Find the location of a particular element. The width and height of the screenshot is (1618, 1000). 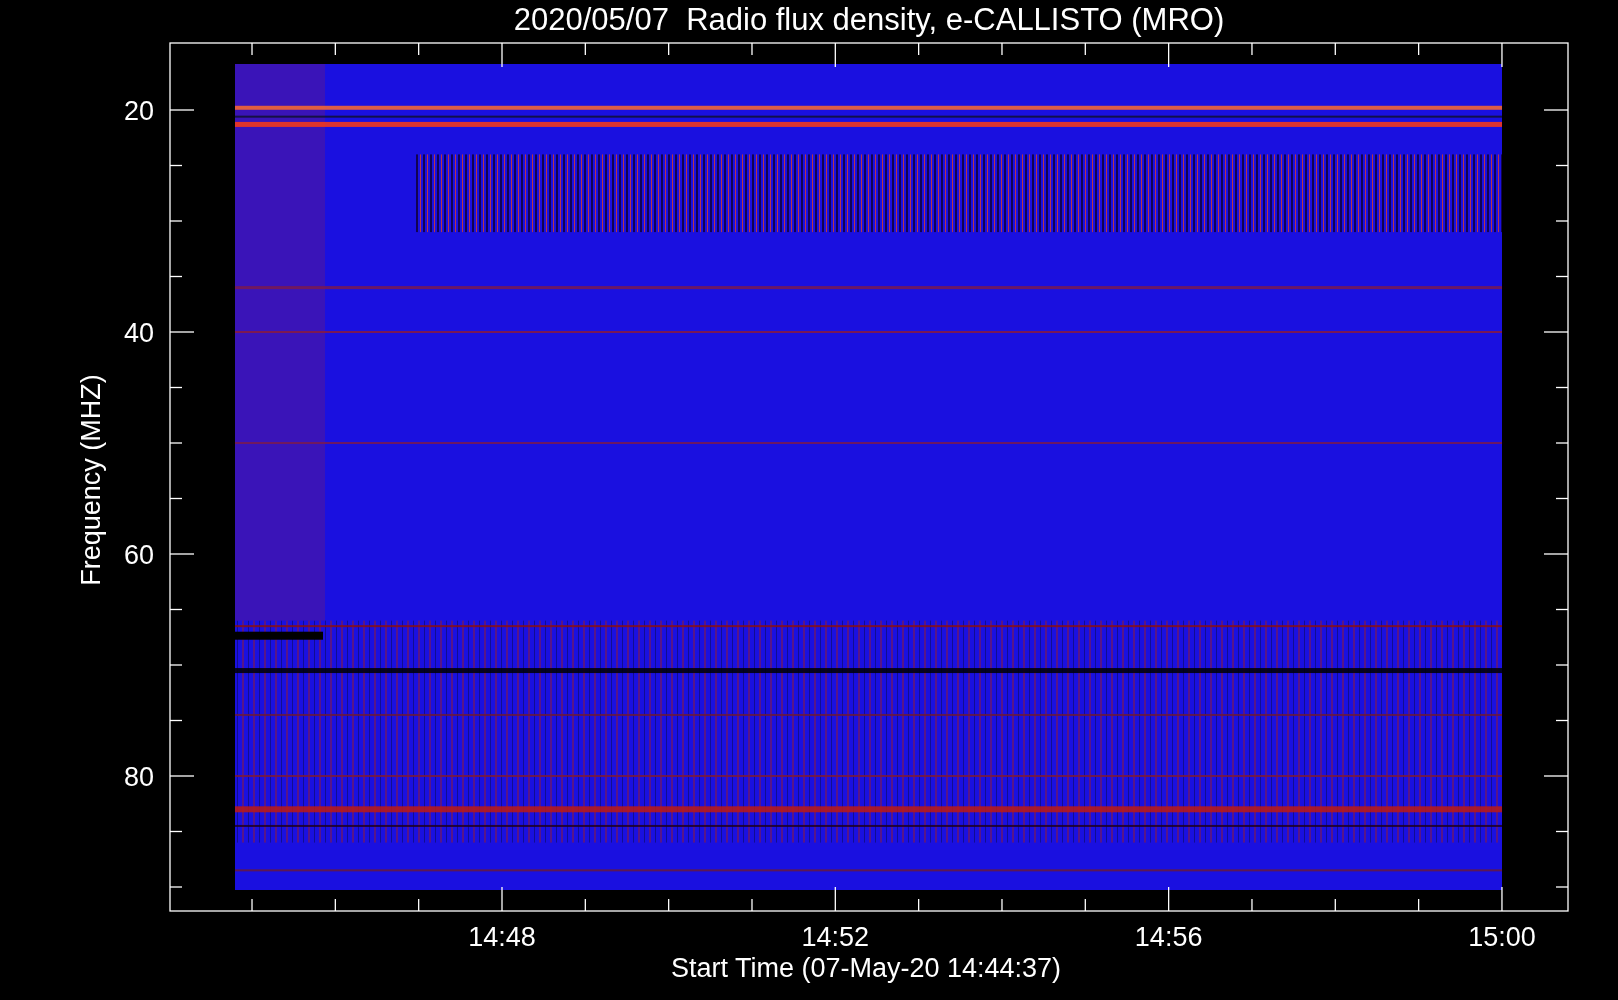

axis-label: Start Time (07-May-20 14:44:37) is located at coordinates (866, 968).